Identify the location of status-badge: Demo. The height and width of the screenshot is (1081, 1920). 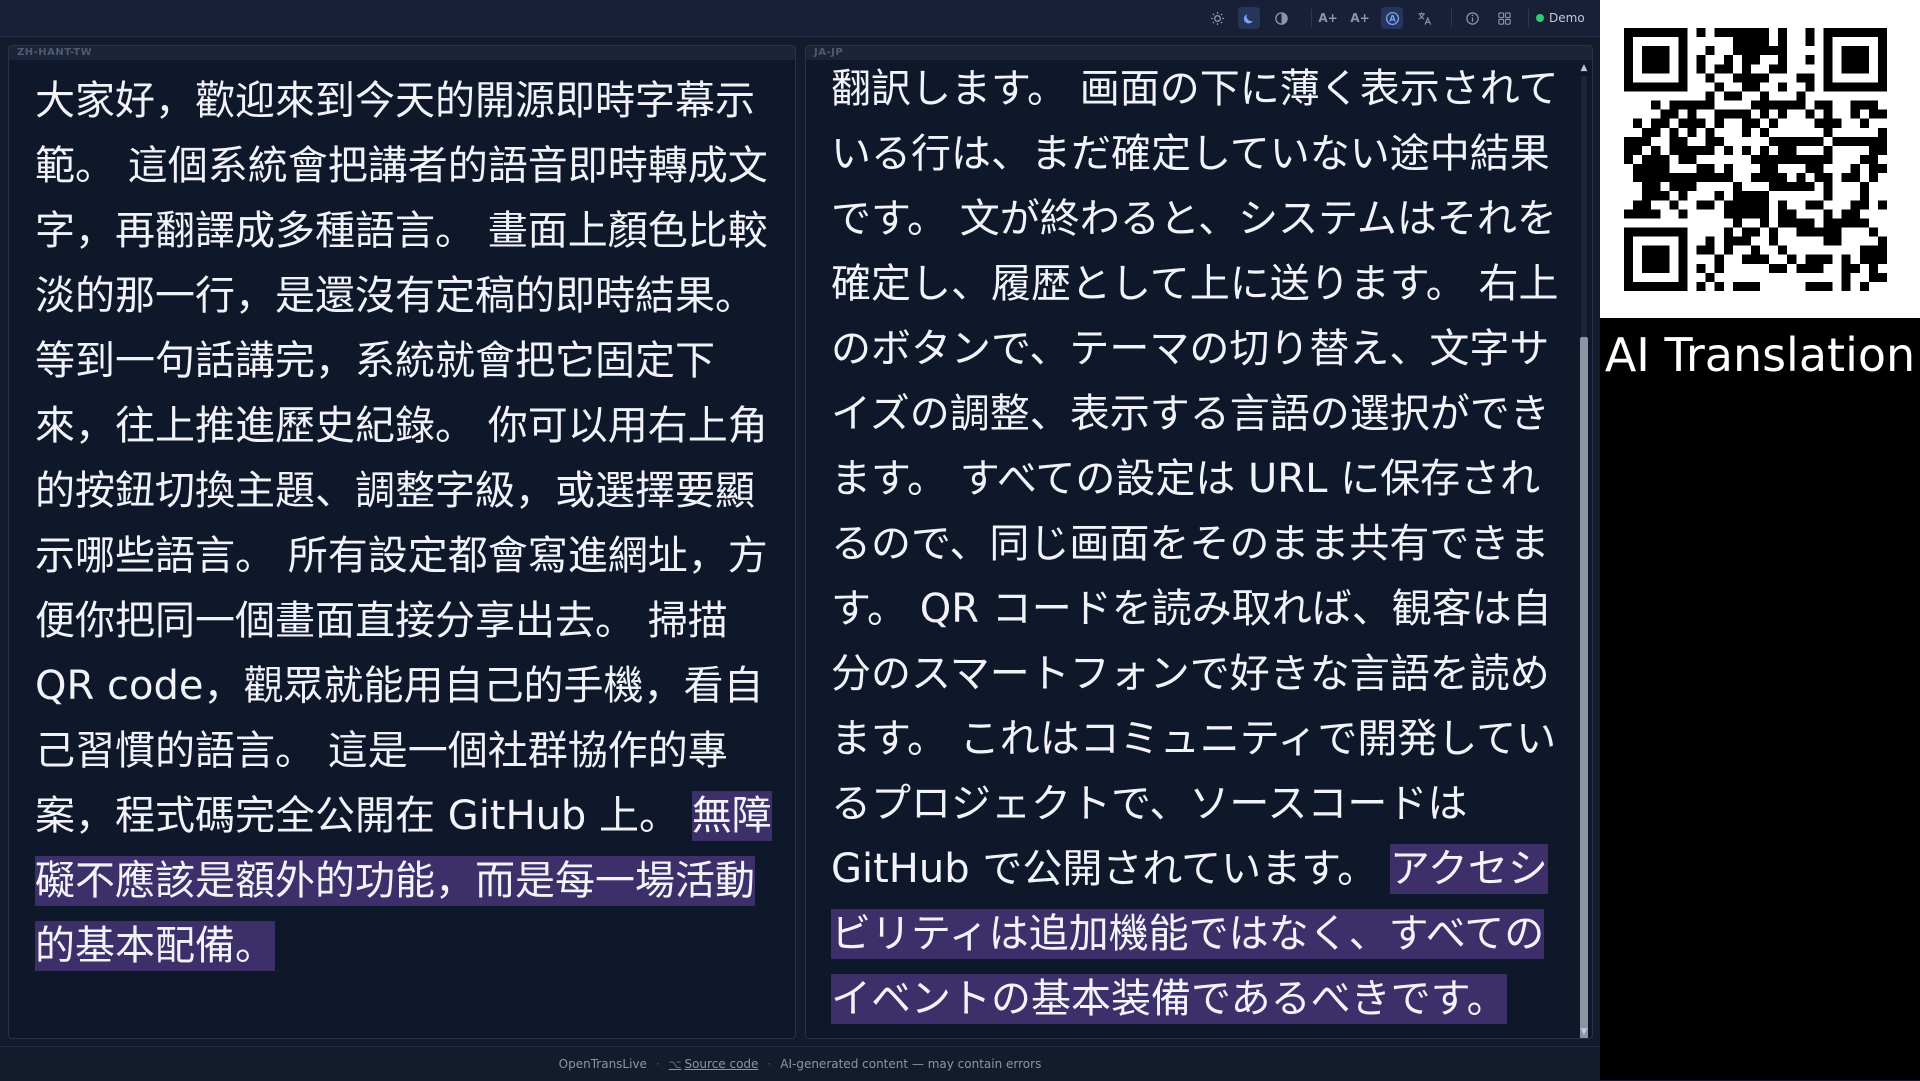
(1560, 18).